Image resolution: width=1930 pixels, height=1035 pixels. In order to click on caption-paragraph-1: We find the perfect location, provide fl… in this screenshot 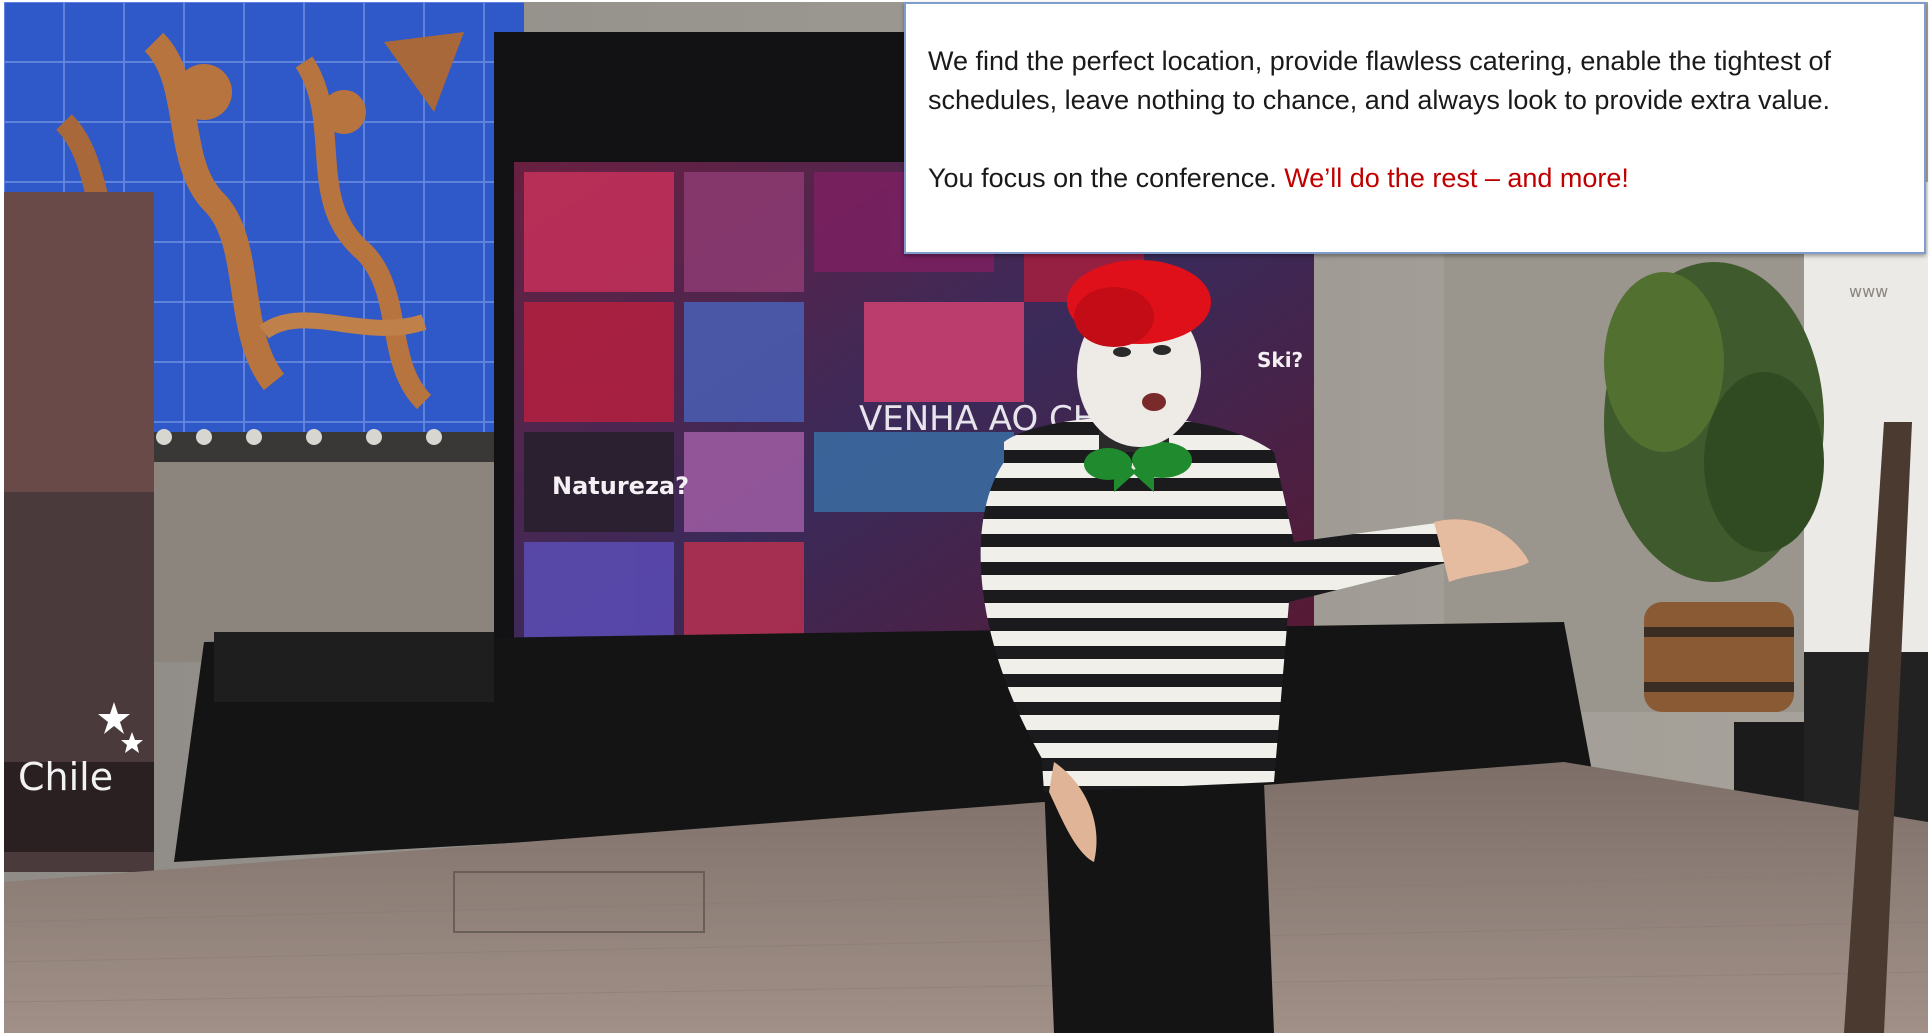, I will do `click(1380, 80)`.